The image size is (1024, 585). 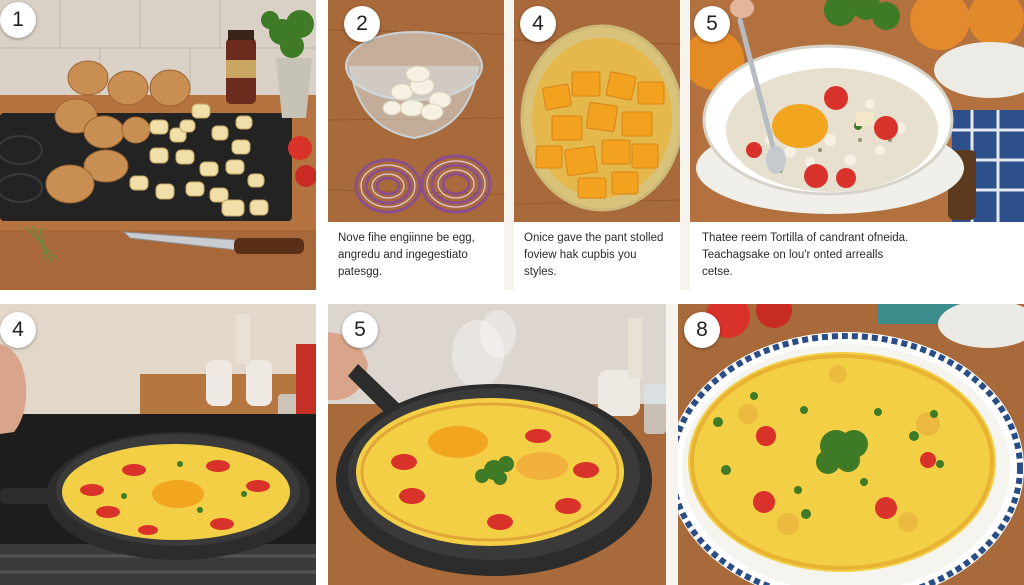 What do you see at coordinates (580, 255) in the screenshot?
I see `caption-line: foview hak cupbis you` at bounding box center [580, 255].